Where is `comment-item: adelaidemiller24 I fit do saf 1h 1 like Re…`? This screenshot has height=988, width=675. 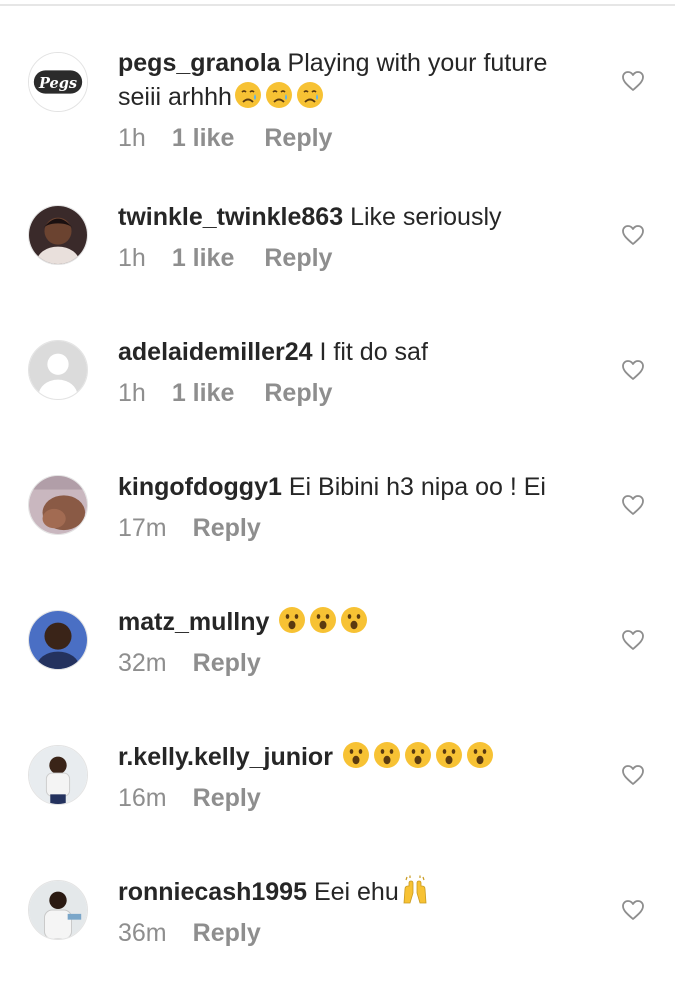
comment-item: adelaidemiller24 I fit do saf 1h 1 like Re… is located at coordinates (337, 380).